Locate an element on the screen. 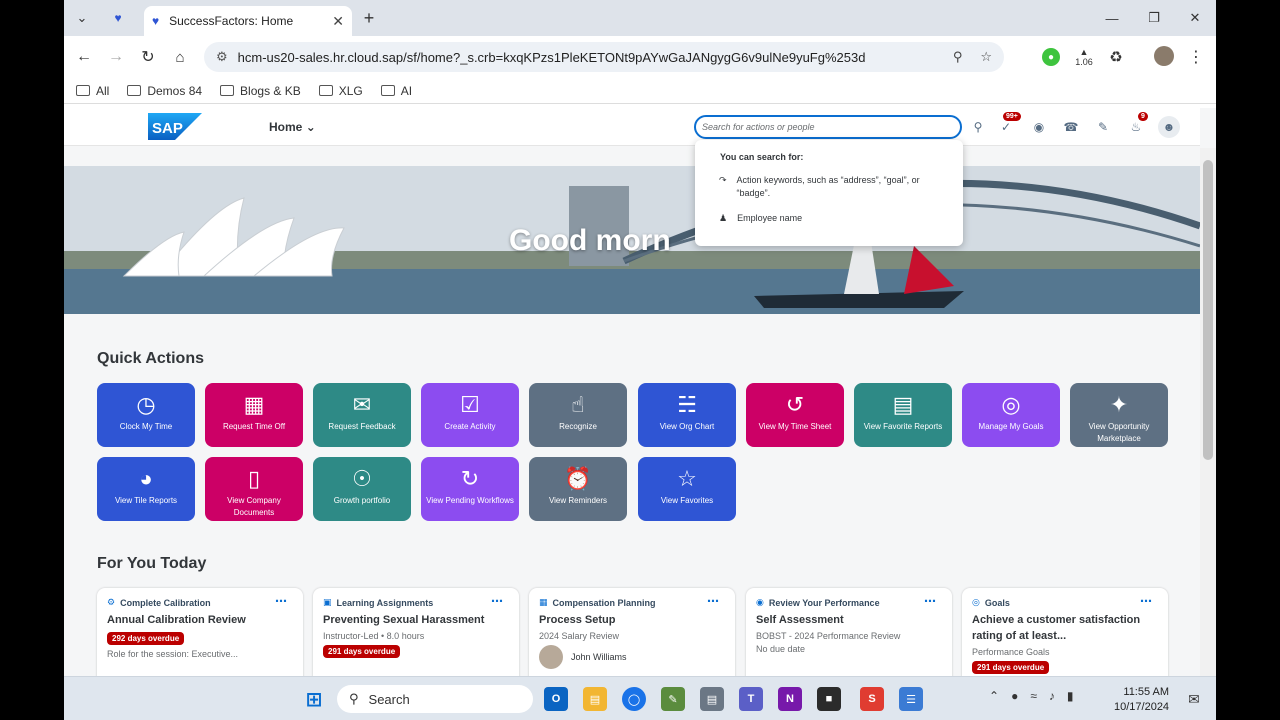  battery-icon: ▮ is located at coordinates (1070, 696).